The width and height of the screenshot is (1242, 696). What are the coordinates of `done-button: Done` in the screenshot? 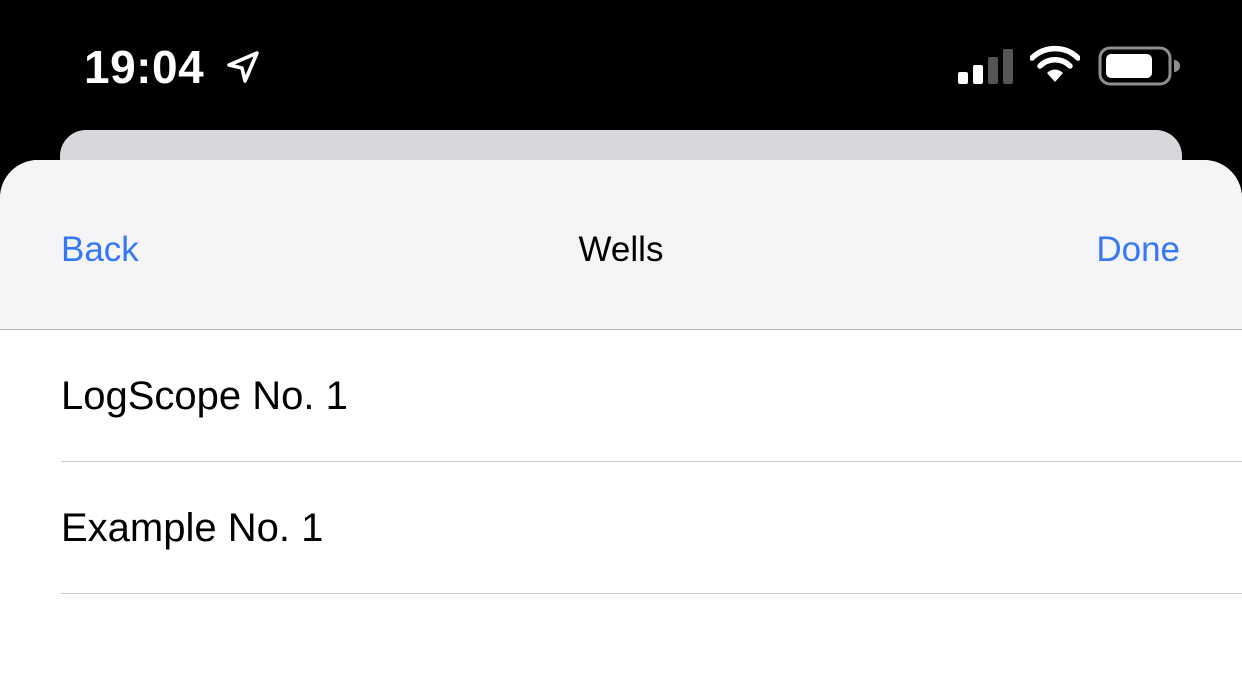 It's located at (1138, 250).